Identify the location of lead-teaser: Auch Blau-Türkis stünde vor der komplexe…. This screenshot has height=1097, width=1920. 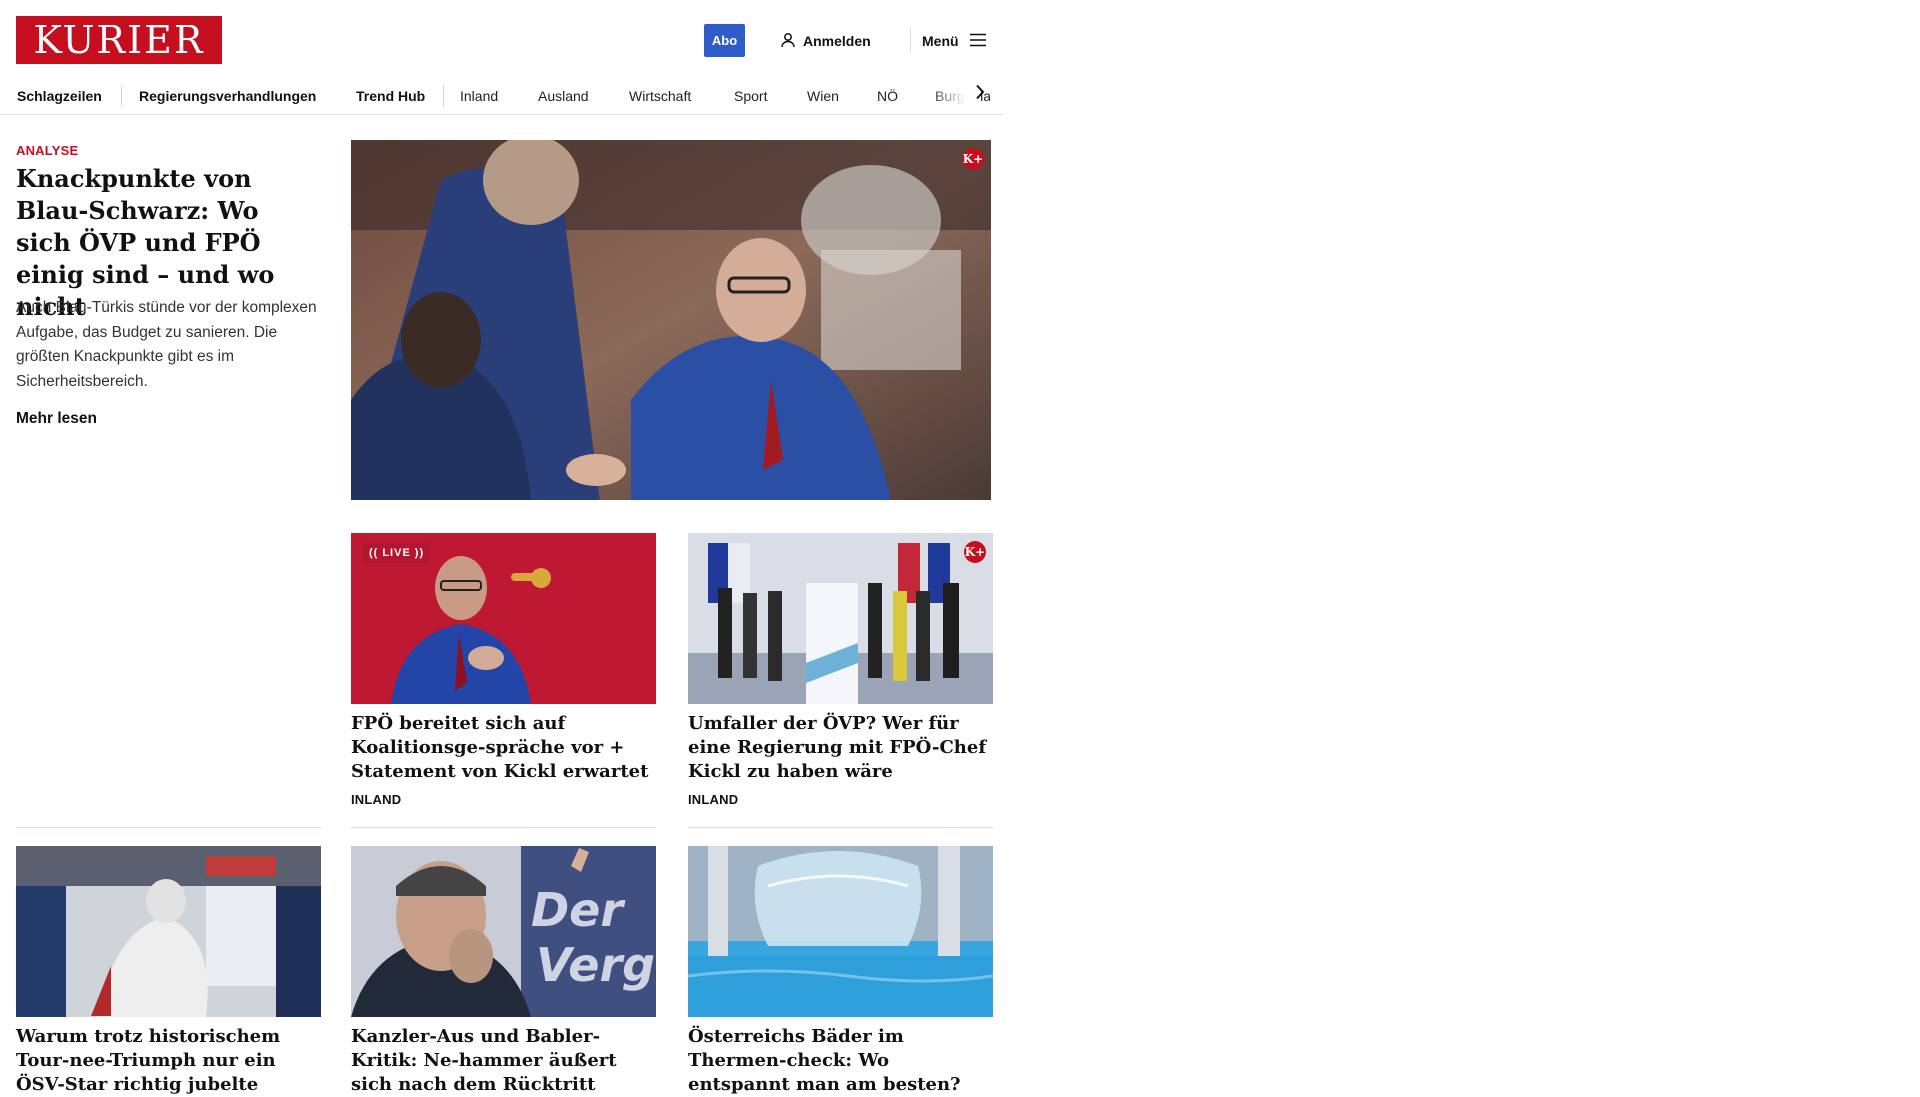
(166, 344).